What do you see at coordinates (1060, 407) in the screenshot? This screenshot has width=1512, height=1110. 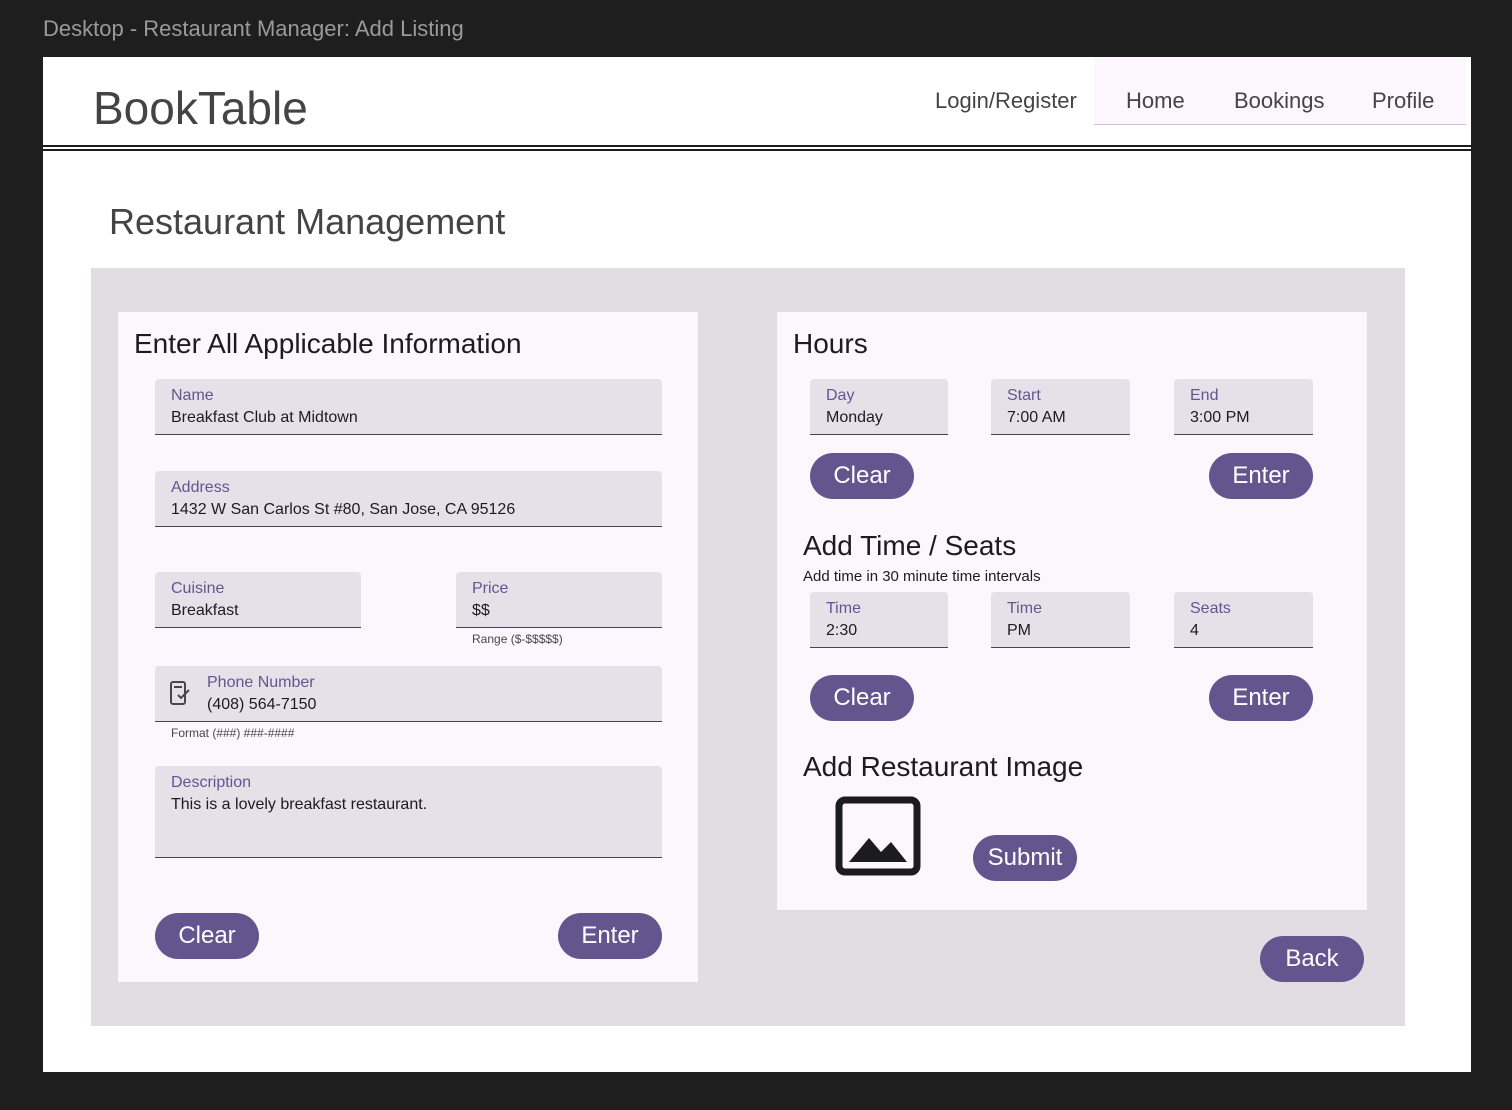 I see `start-field: Start 7:00 AM` at bounding box center [1060, 407].